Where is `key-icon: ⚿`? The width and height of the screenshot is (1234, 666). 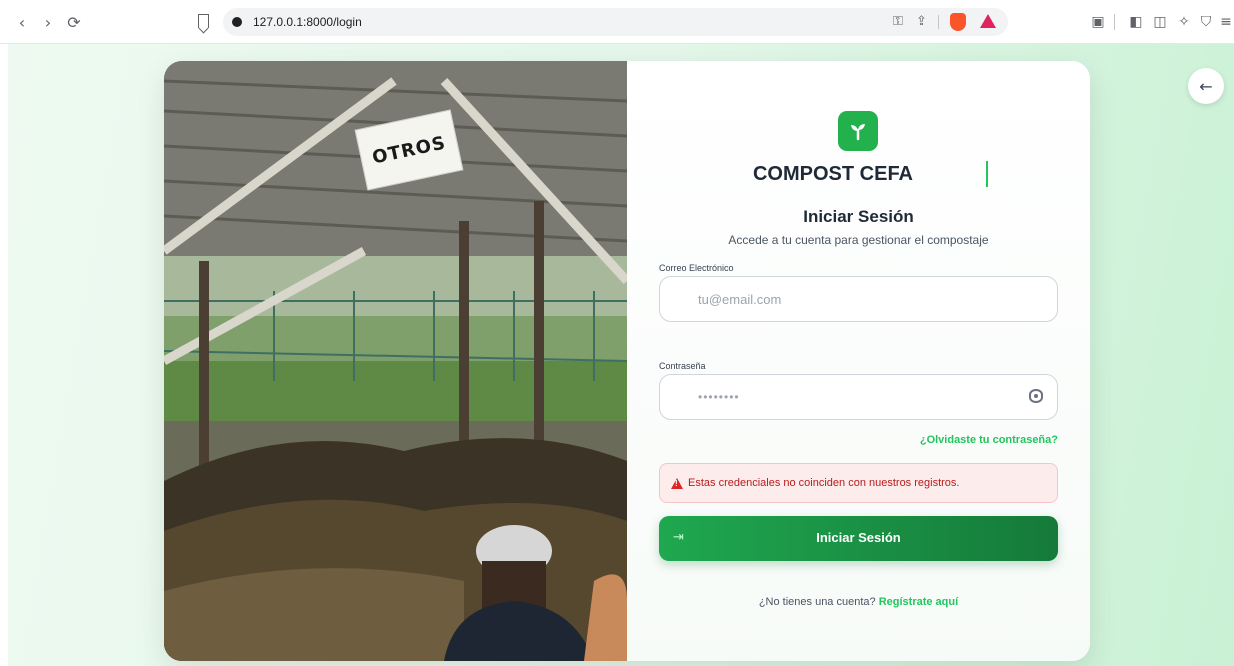
key-icon: ⚿ is located at coordinates (898, 21).